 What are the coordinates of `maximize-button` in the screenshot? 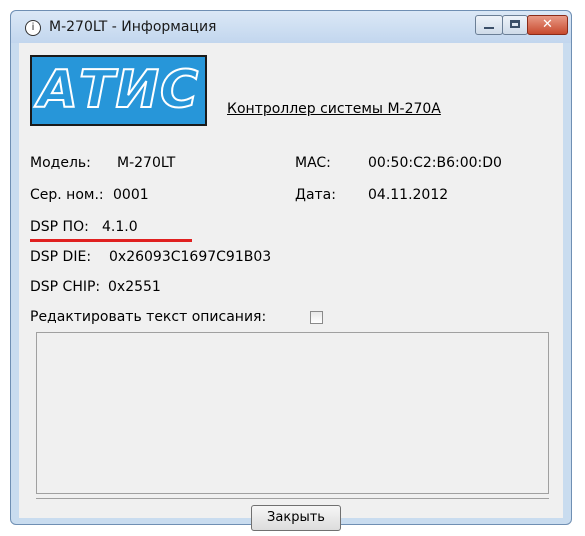 It's located at (515, 25).